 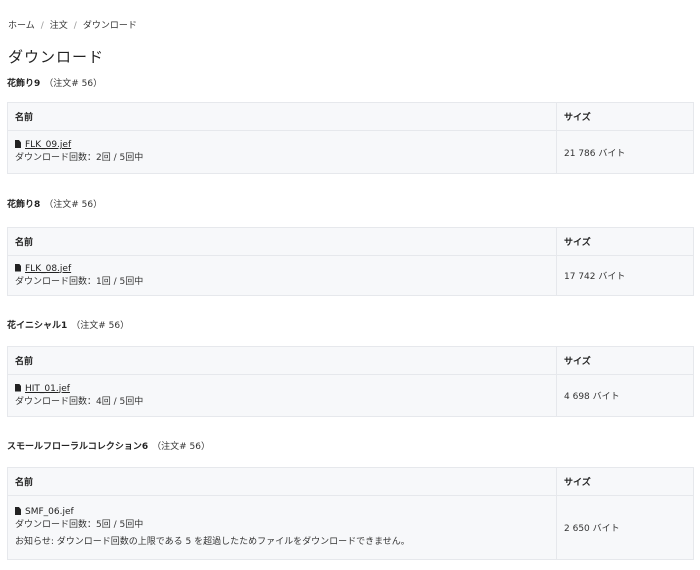 What do you see at coordinates (48, 145) in the screenshot?
I see `file-download-link: FLK_09.jef` at bounding box center [48, 145].